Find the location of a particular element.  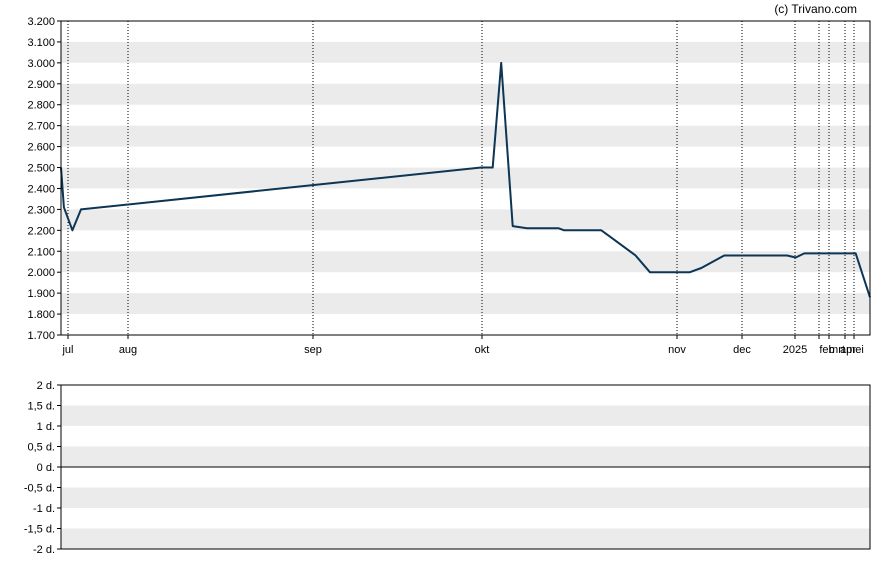

y-tick-label: 1.800 is located at coordinates (41, 315).